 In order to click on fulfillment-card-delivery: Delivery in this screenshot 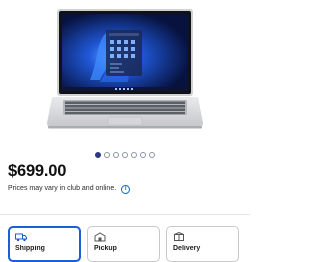, I will do `click(202, 244)`.